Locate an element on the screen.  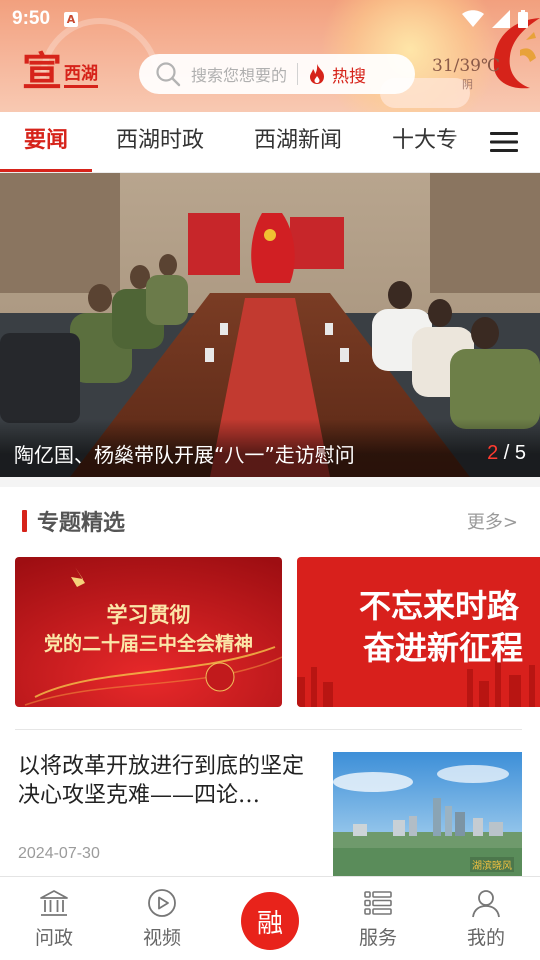
topic-line2: 党的二十届三中全会精神 is located at coordinates (148, 644).